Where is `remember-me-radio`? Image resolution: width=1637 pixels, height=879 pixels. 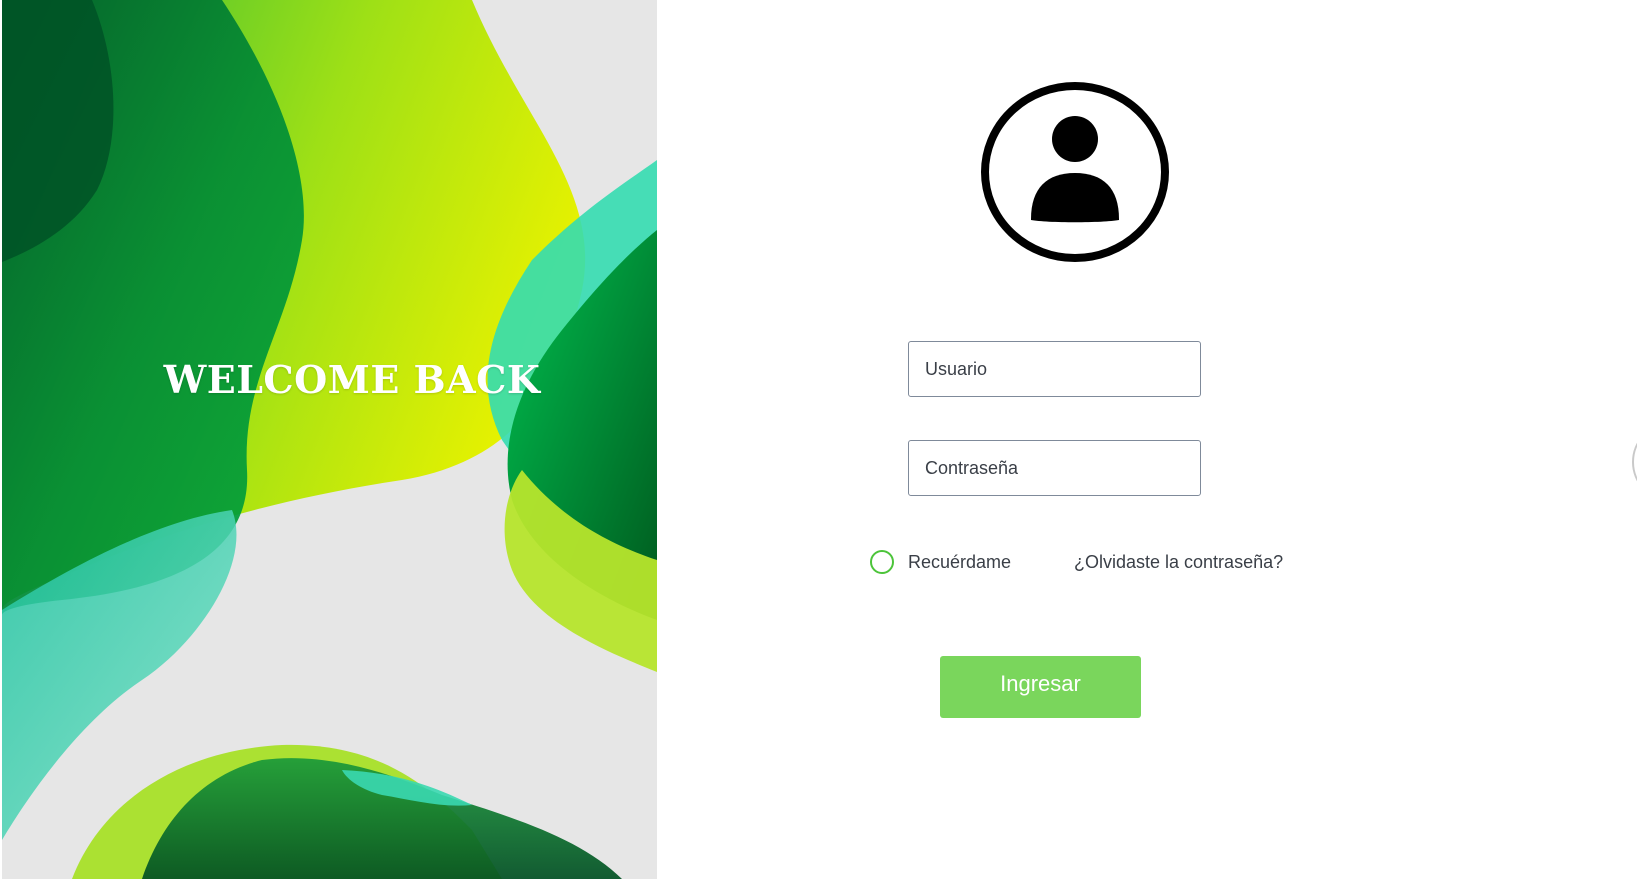 remember-me-radio is located at coordinates (882, 562).